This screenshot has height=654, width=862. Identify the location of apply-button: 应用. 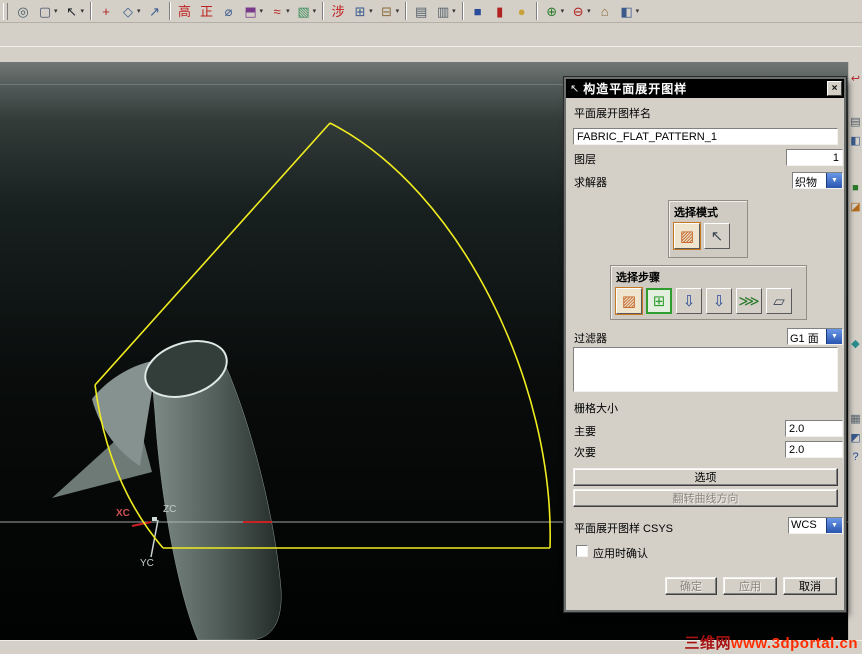
(750, 586).